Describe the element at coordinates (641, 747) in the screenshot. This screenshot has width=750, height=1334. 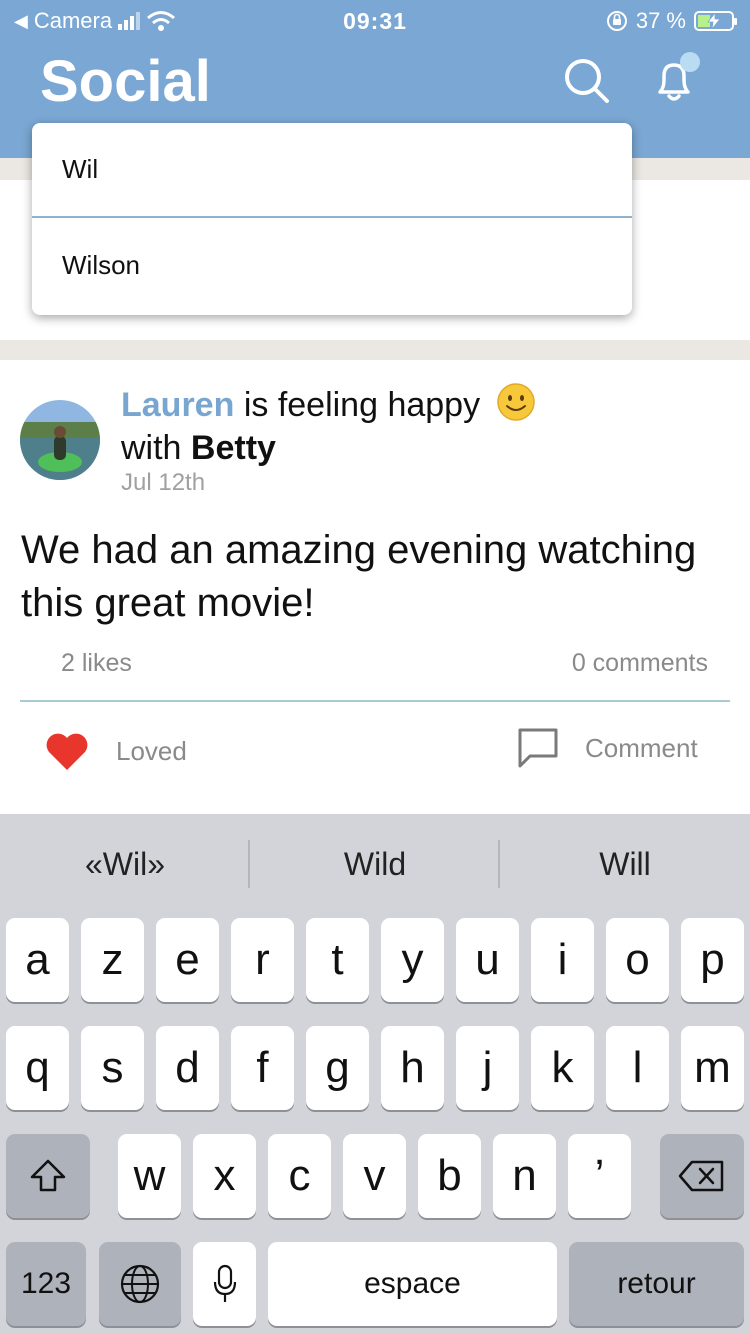
I see `comment-label: Comment` at that location.